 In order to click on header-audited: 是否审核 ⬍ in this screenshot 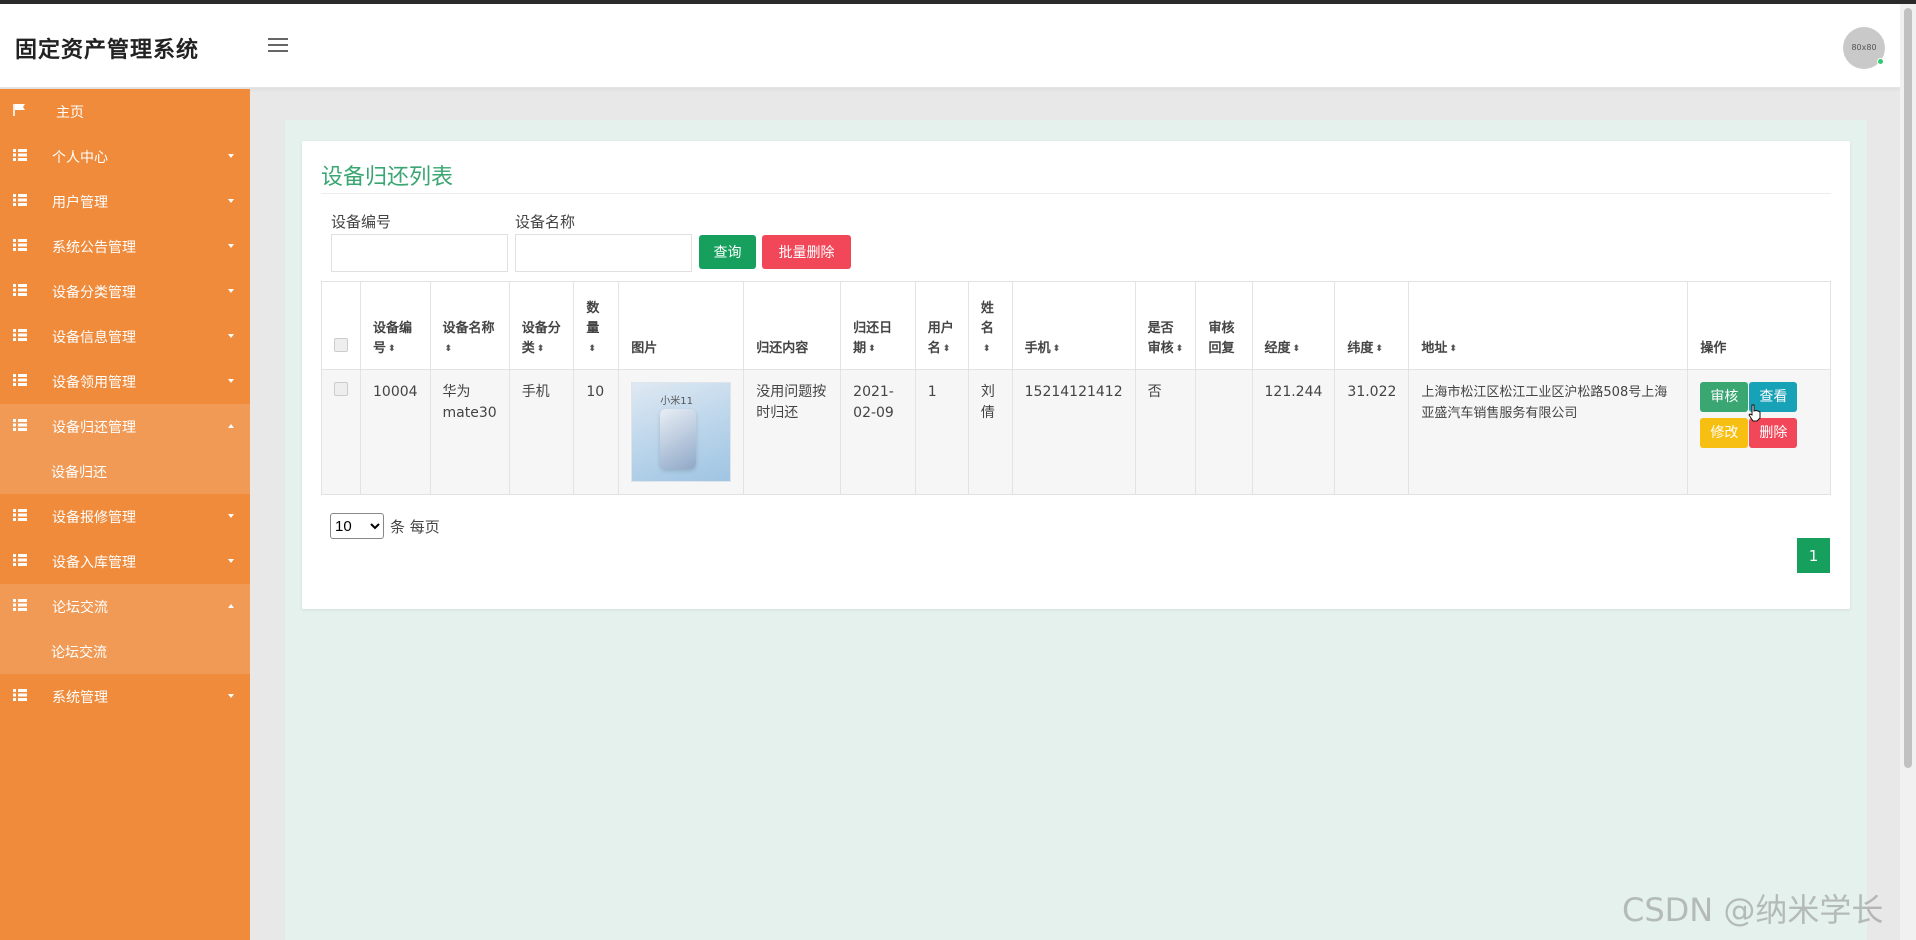, I will do `click(1165, 325)`.